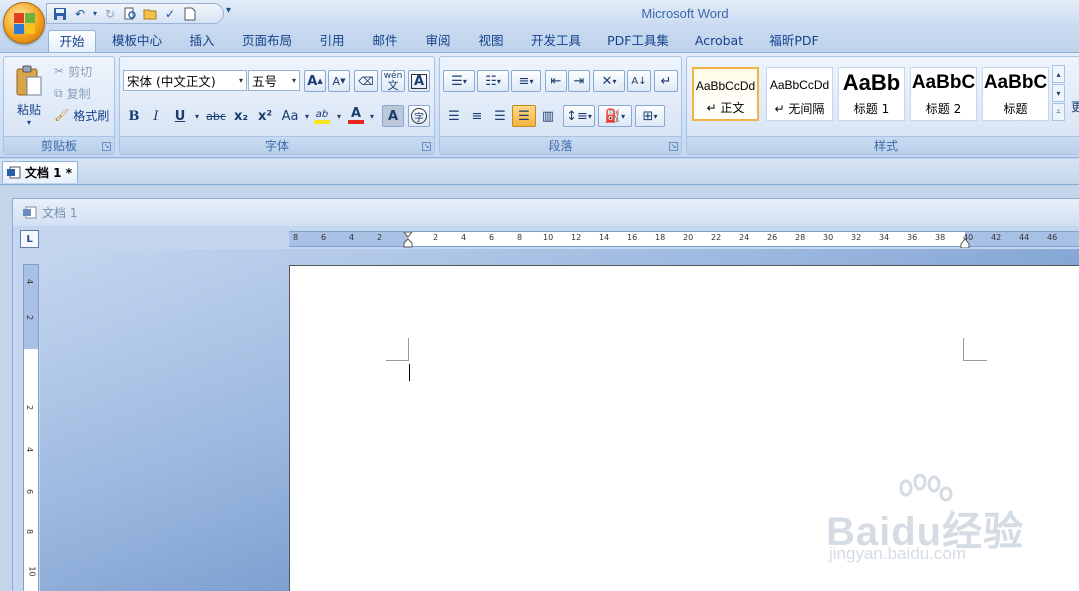 Image resolution: width=1079 pixels, height=591 pixels. I want to click on align-center-button: ≡, so click(477, 116).